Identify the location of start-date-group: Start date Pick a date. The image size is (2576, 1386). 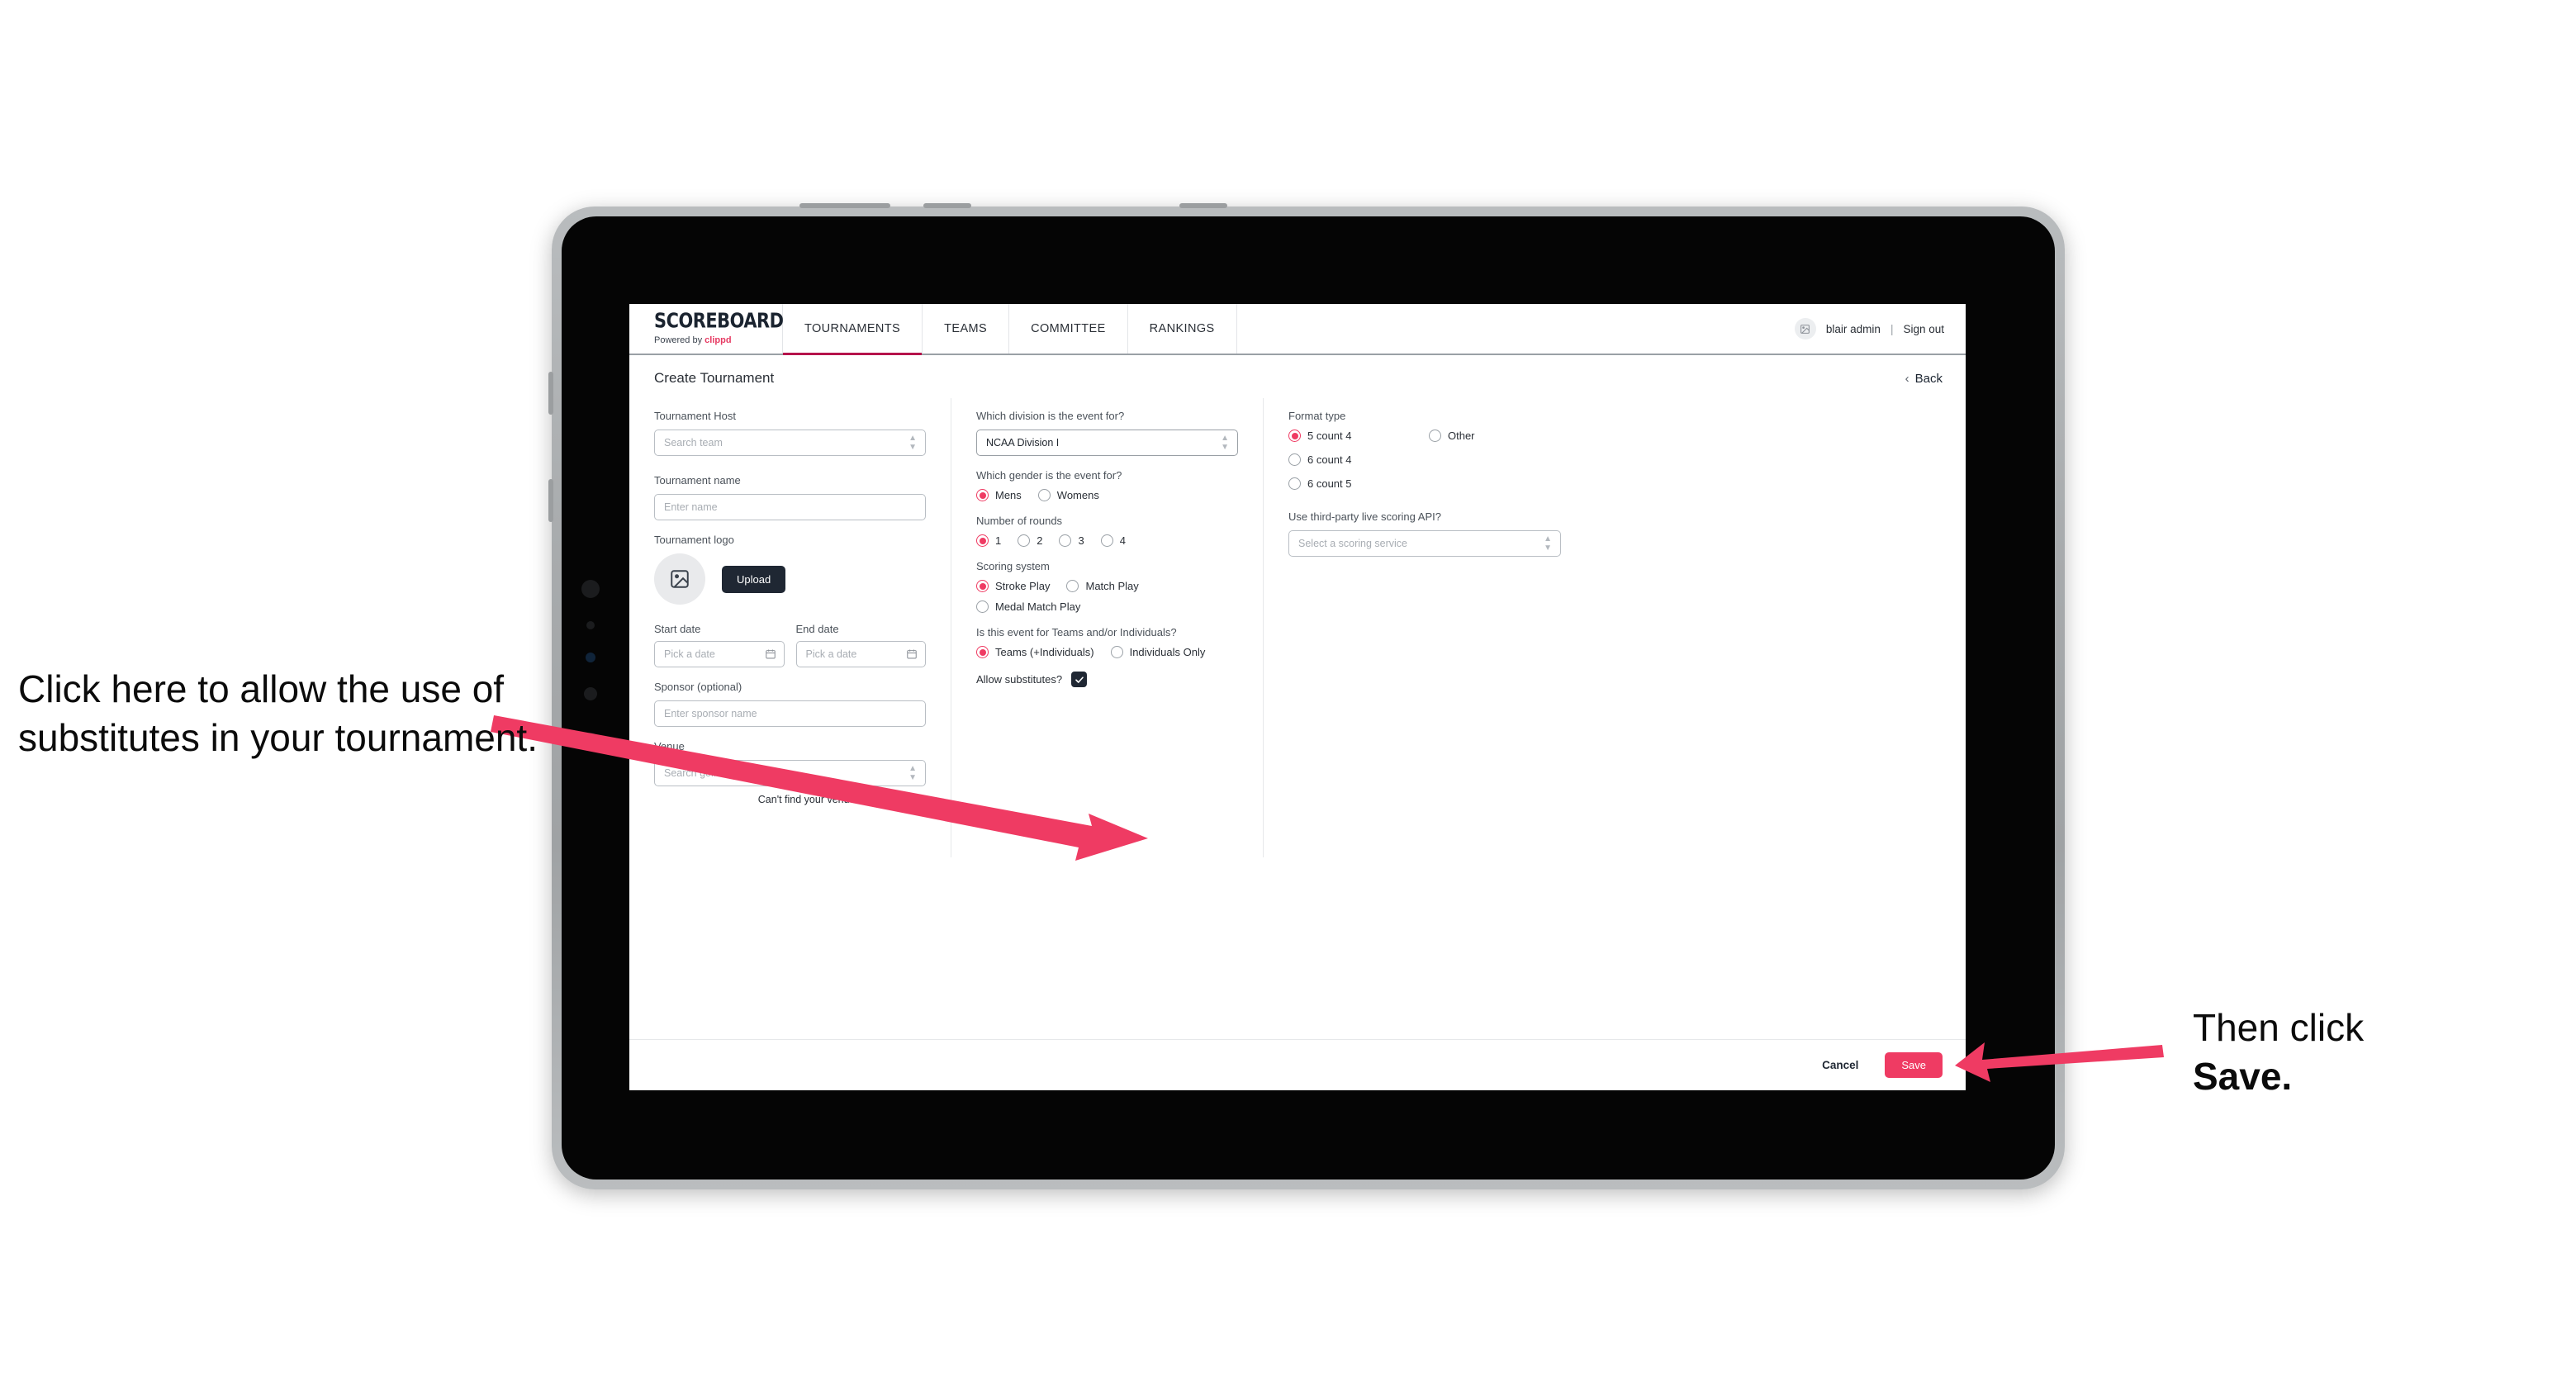
(719, 645).